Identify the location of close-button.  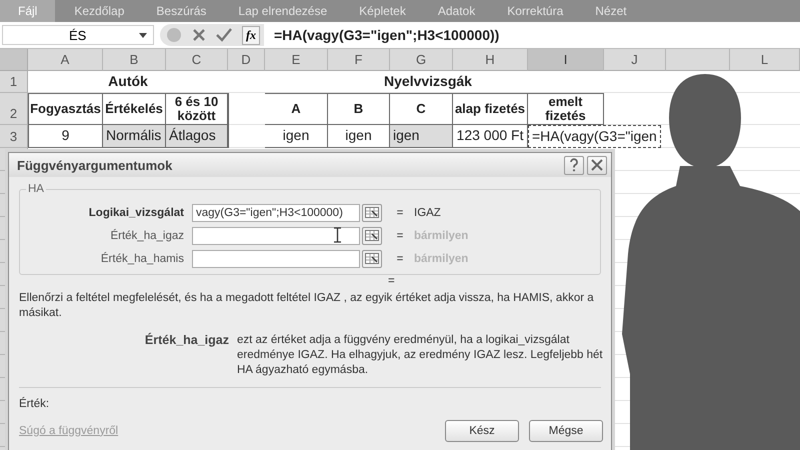
(597, 165).